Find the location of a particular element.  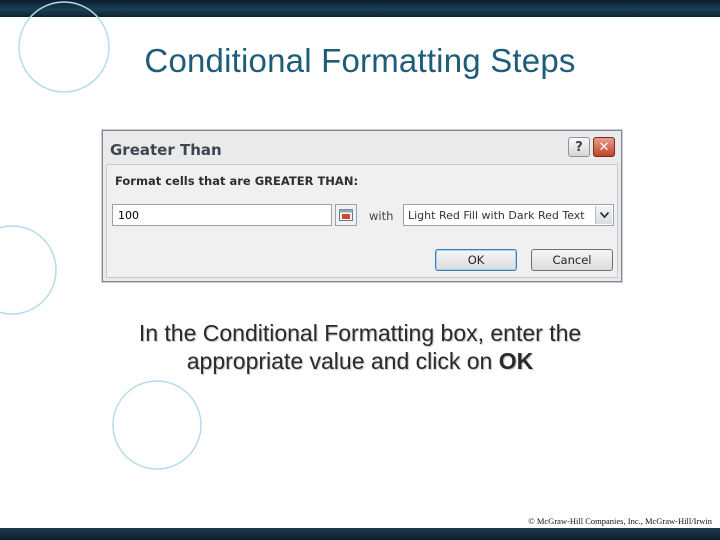

format-style-select: Light Red Fill with Dark Red Text is located at coordinates (508, 215).